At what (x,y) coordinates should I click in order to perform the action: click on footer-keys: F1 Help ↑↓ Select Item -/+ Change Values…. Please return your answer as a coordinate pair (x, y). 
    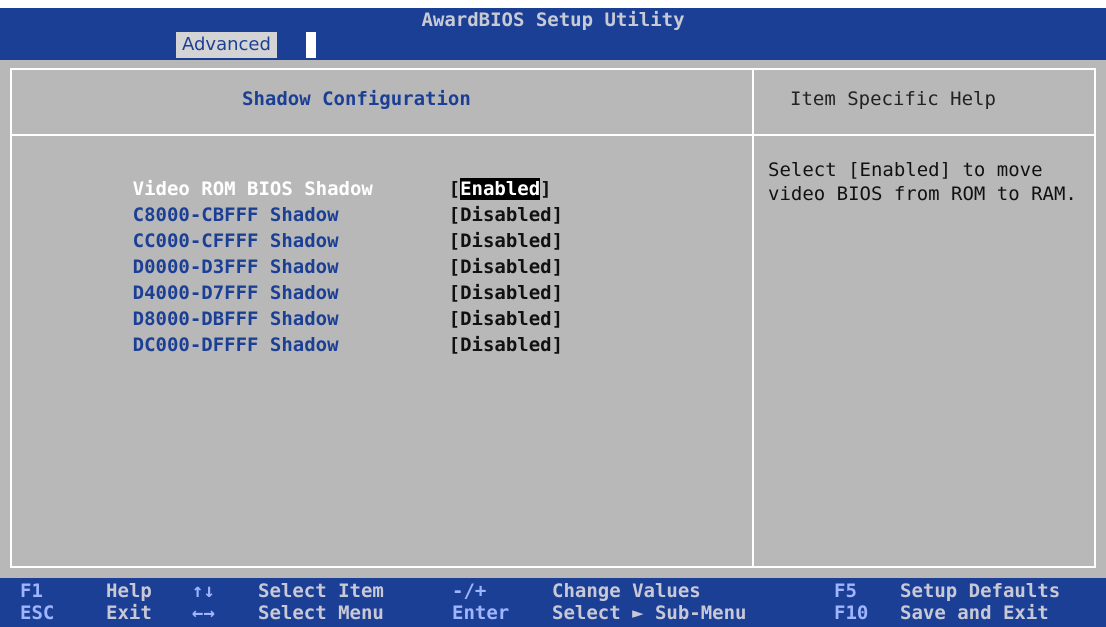
    Looking at the image, I should click on (553, 602).